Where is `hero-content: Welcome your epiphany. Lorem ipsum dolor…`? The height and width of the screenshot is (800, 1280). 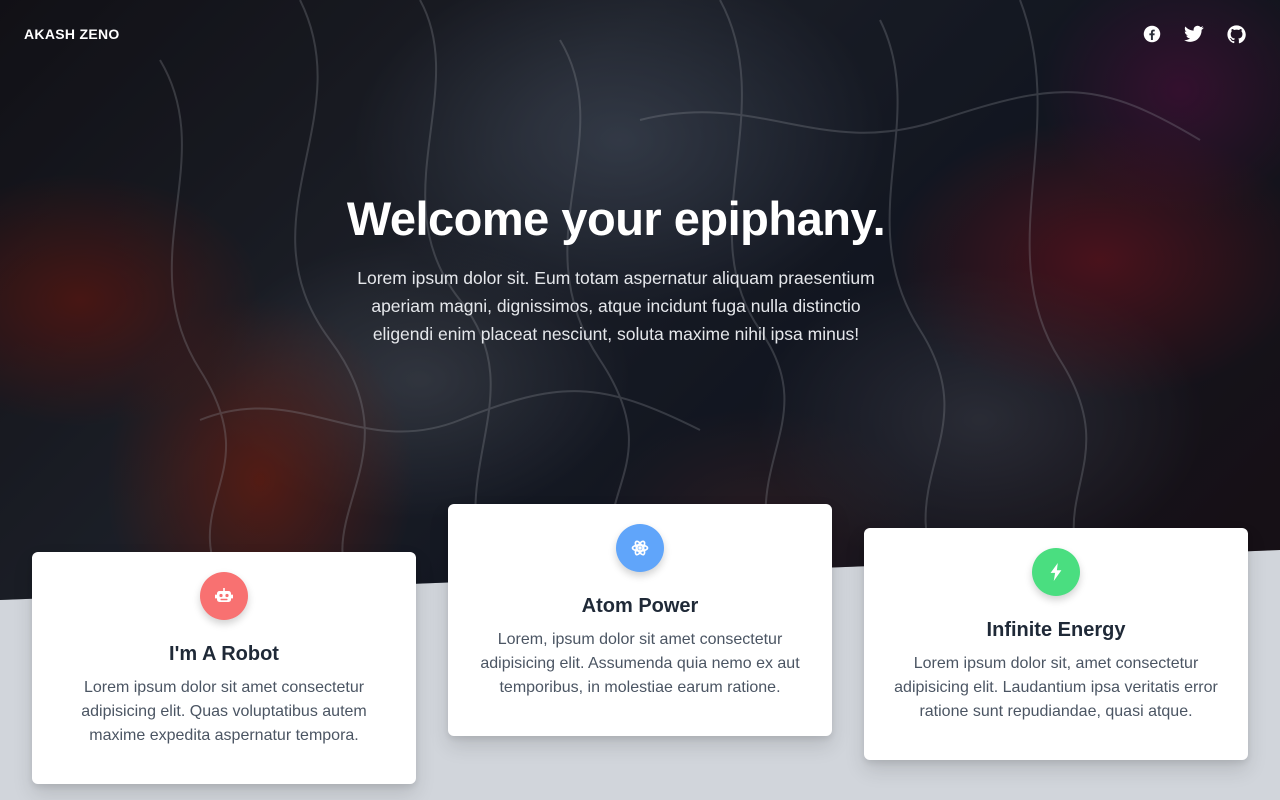 hero-content: Welcome your epiphany. Lorem ipsum dolor… is located at coordinates (616, 269).